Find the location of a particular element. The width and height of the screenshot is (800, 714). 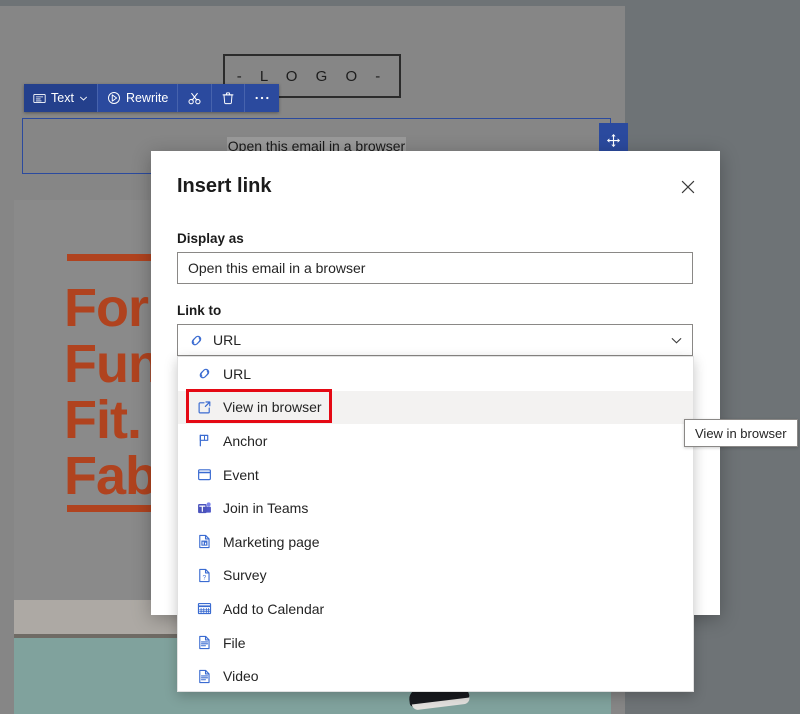

cut-icon is located at coordinates (194, 98).